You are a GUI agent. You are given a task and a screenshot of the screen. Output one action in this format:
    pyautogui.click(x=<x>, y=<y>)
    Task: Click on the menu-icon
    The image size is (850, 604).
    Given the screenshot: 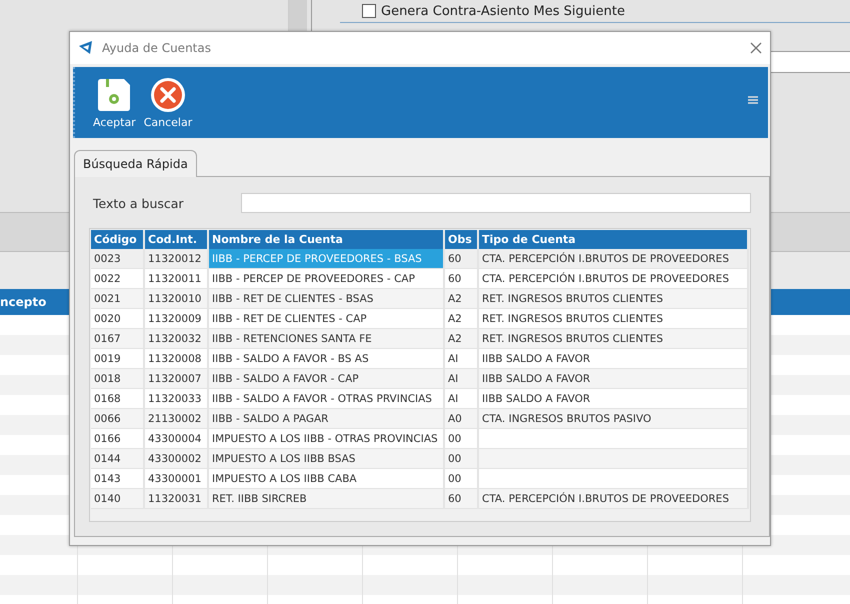 What is the action you would take?
    pyautogui.click(x=753, y=100)
    